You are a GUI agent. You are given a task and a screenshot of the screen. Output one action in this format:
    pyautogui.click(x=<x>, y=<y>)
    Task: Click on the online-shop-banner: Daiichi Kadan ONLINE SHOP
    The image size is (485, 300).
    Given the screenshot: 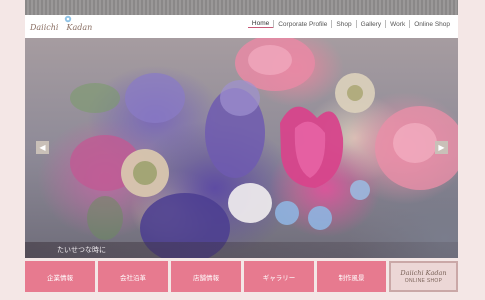 What is the action you would take?
    pyautogui.click(x=423, y=276)
    